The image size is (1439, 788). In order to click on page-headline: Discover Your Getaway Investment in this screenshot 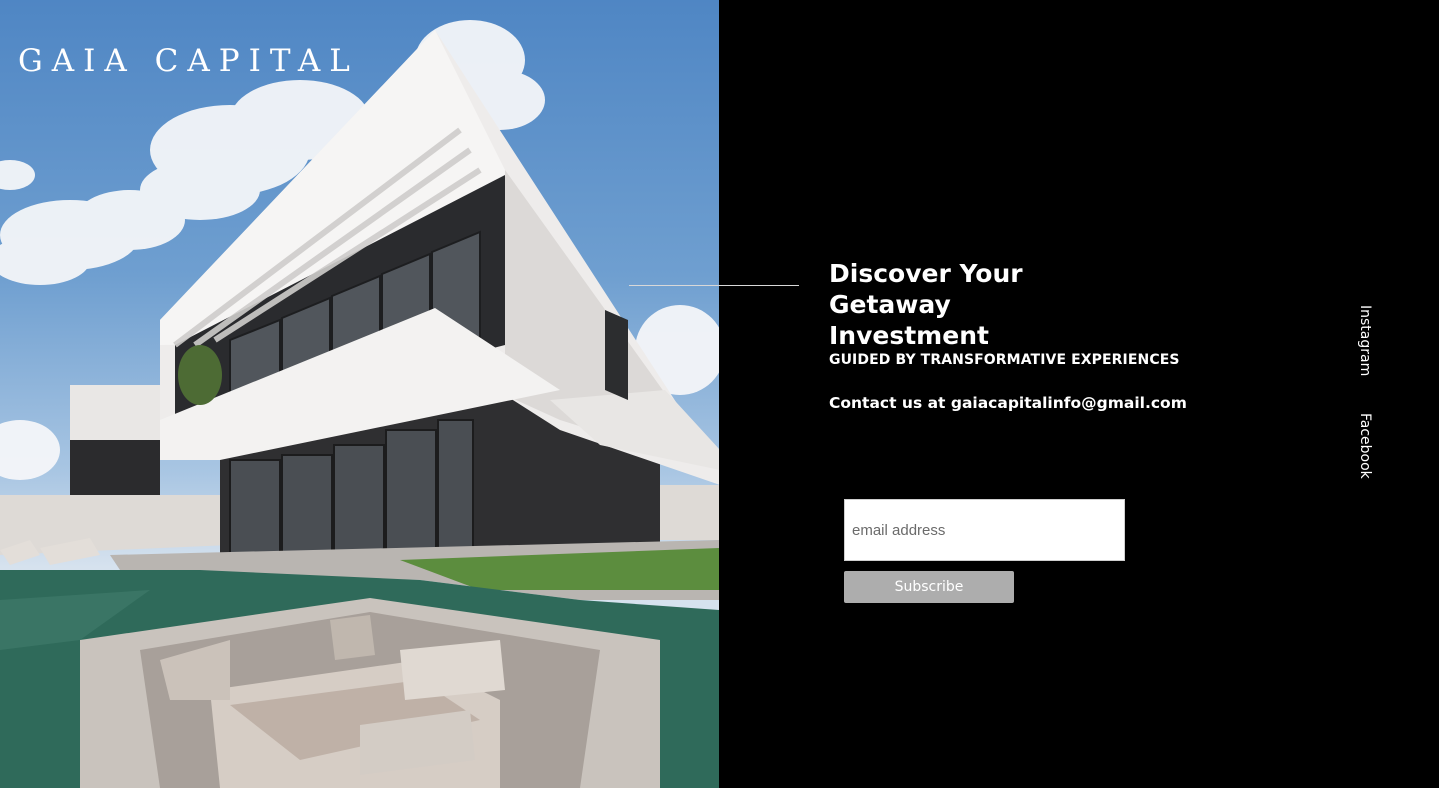, I will do `click(926, 304)`.